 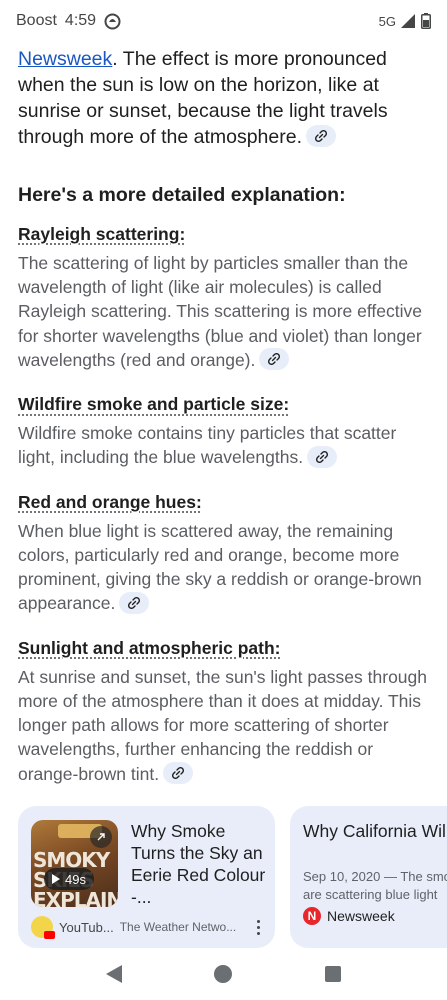 I want to click on card-meta: N Newsweek, so click(x=349, y=916).